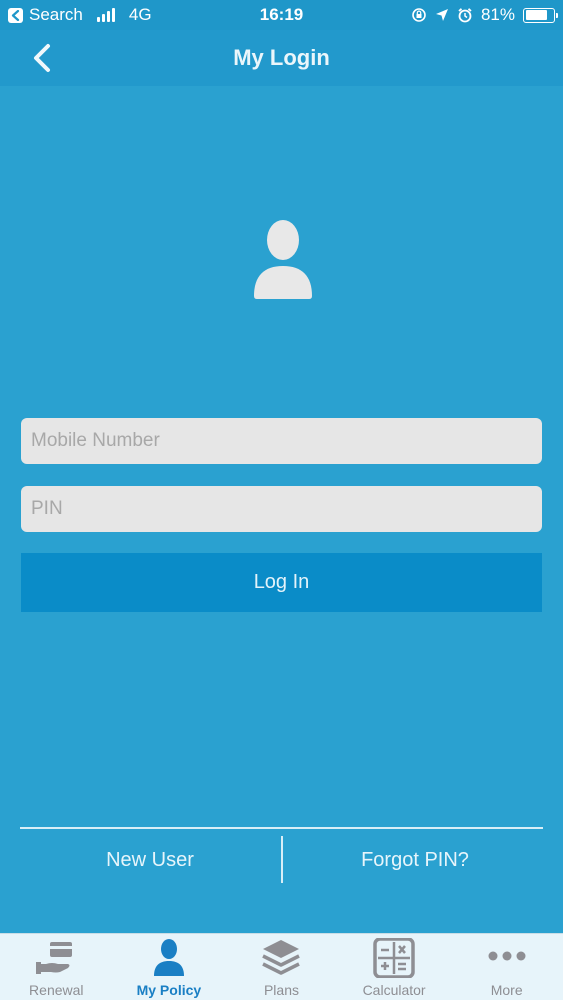 The image size is (563, 1000). I want to click on battery-icon, so click(540, 15).